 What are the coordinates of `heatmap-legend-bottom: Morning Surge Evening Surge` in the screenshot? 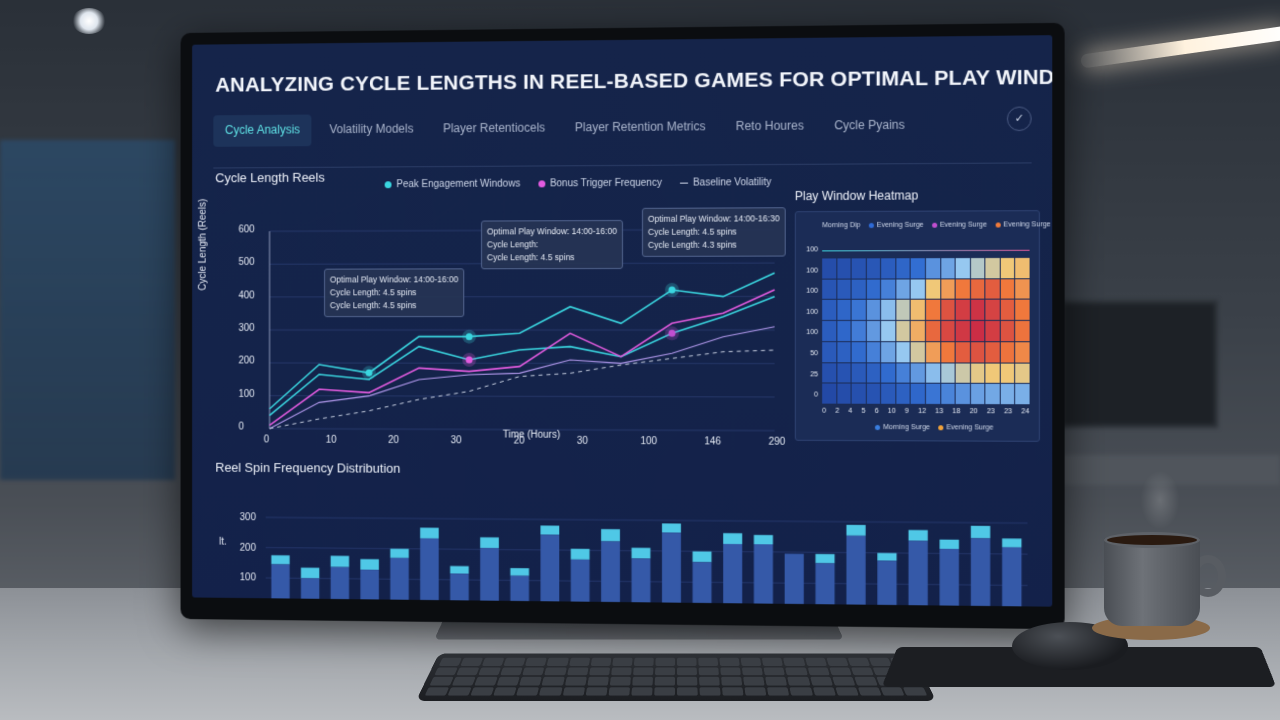 It's located at (933, 428).